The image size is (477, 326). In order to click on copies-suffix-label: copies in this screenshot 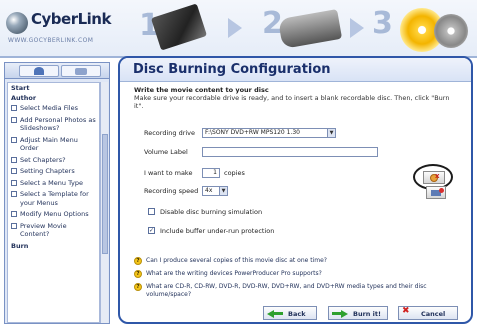, I will do `click(234, 173)`.